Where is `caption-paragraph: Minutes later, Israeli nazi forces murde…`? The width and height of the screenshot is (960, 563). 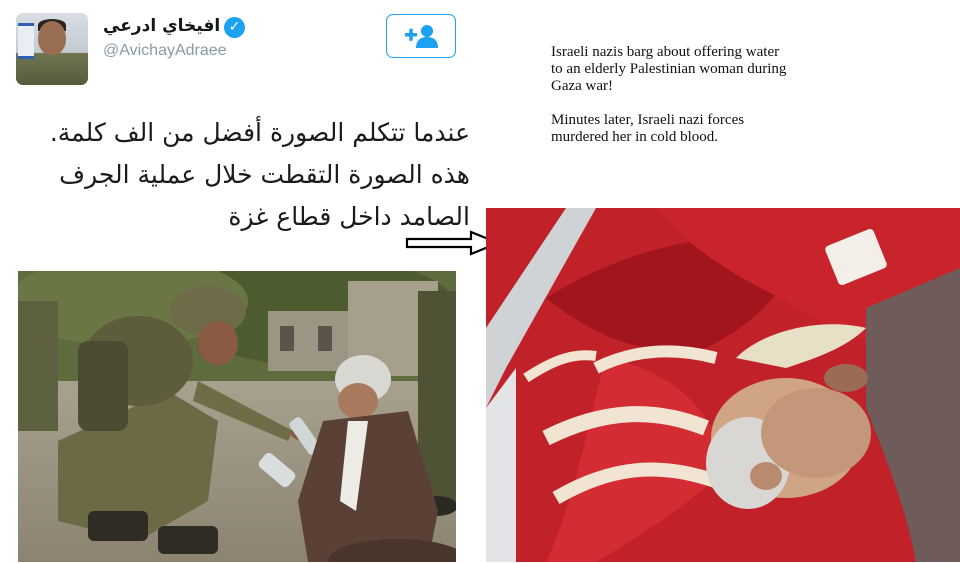
caption-paragraph: Minutes later, Israeli nazi forces murde… is located at coordinates (648, 128).